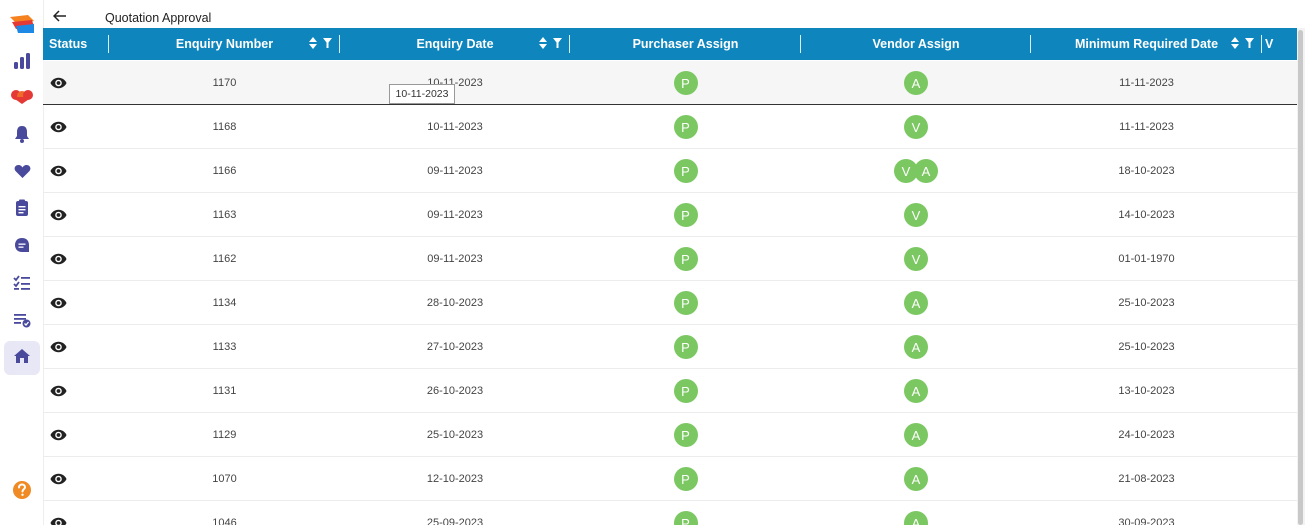 This screenshot has height=525, width=1305. What do you see at coordinates (22, 97) in the screenshot?
I see `handshake-icon` at bounding box center [22, 97].